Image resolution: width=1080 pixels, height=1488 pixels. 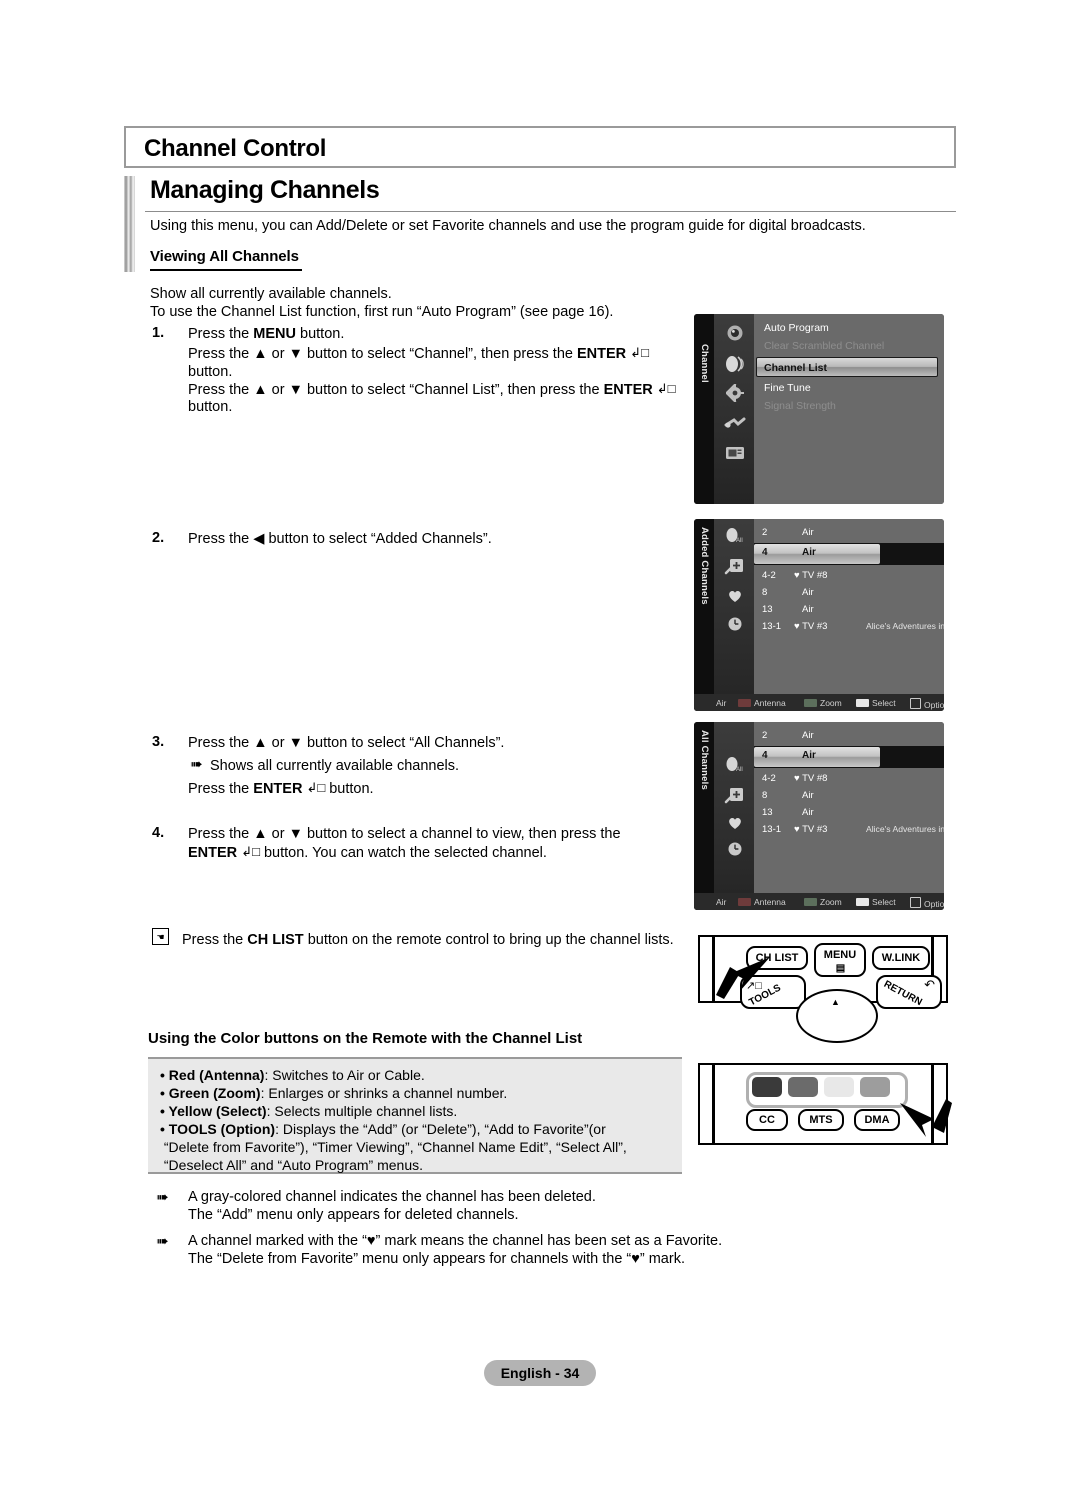 I want to click on channel-name: ♥ TV #3, so click(x=811, y=829).